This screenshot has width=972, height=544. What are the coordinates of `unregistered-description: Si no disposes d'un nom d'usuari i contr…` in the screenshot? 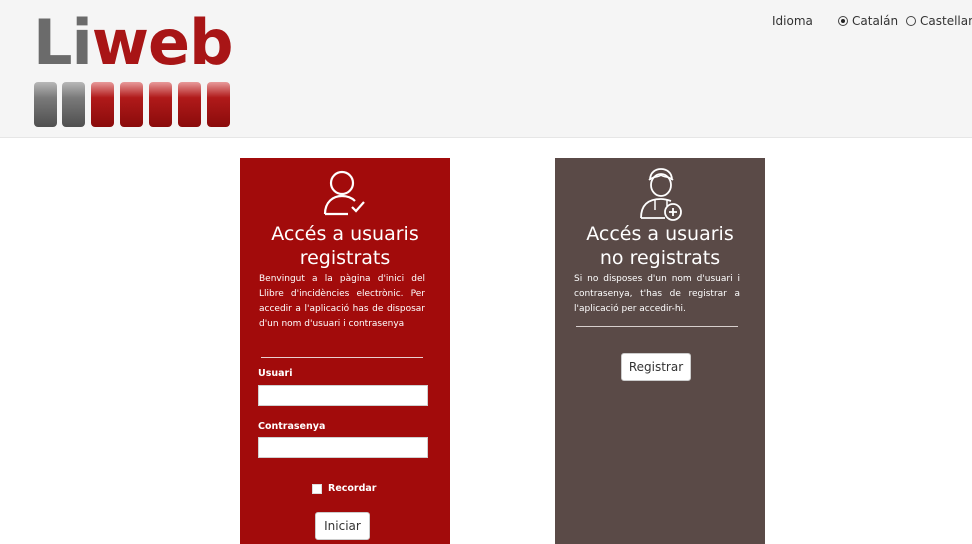 It's located at (657, 294).